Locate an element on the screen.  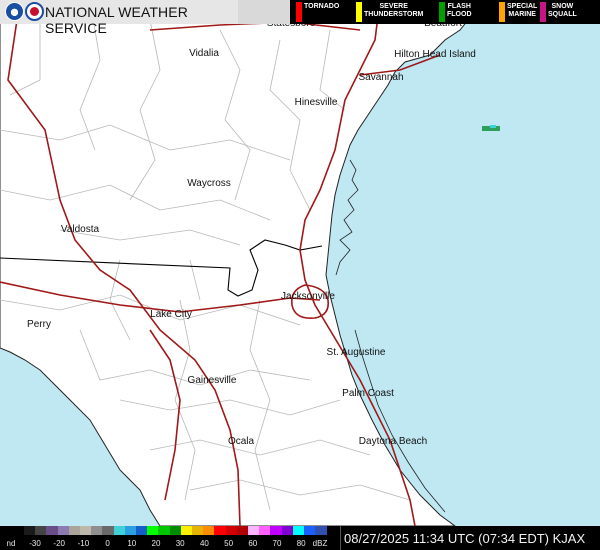
precip-echo-small is located at coordinates (493, 126).